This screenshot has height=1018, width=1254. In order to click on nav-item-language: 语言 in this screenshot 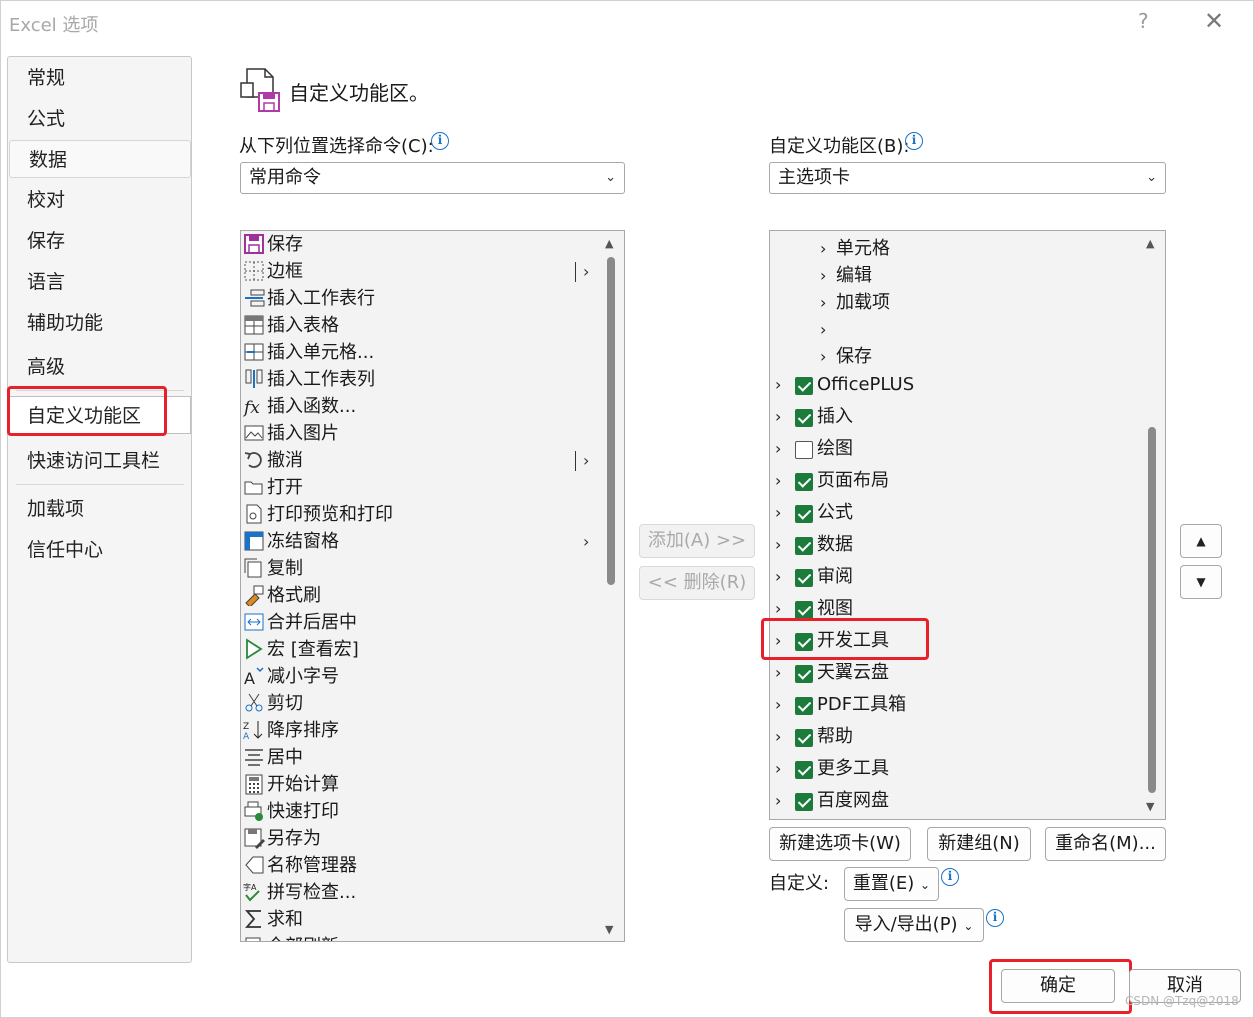, I will do `click(99, 282)`.